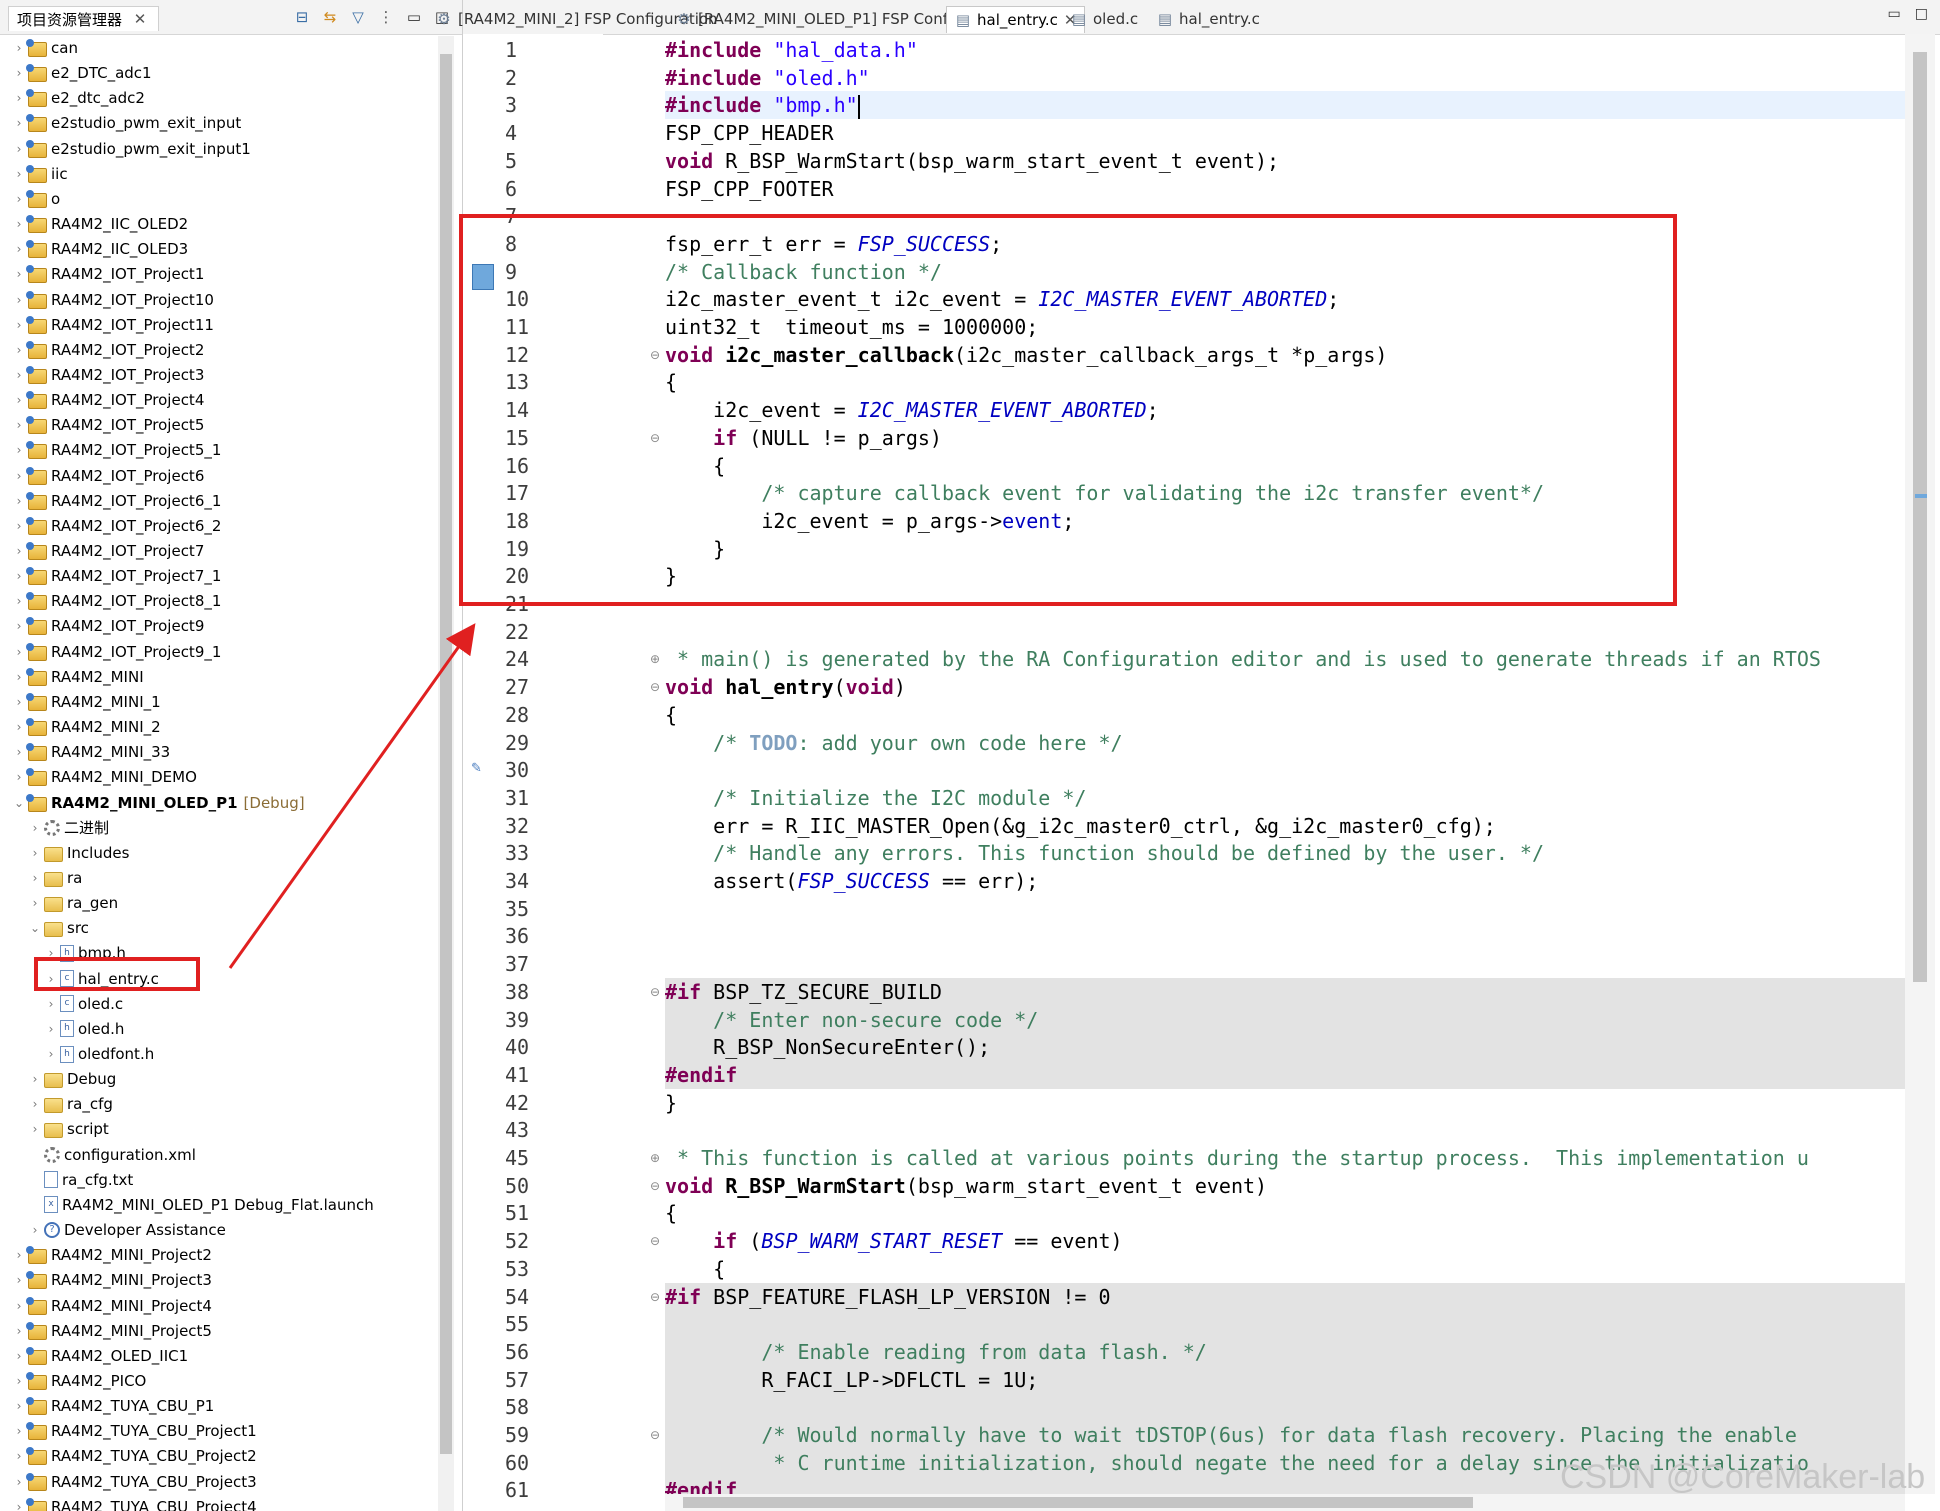 This screenshot has height=1511, width=1940. Describe the element at coordinates (80, 1180) in the screenshot. I see `tree-item: ra_cfg.txt` at that location.